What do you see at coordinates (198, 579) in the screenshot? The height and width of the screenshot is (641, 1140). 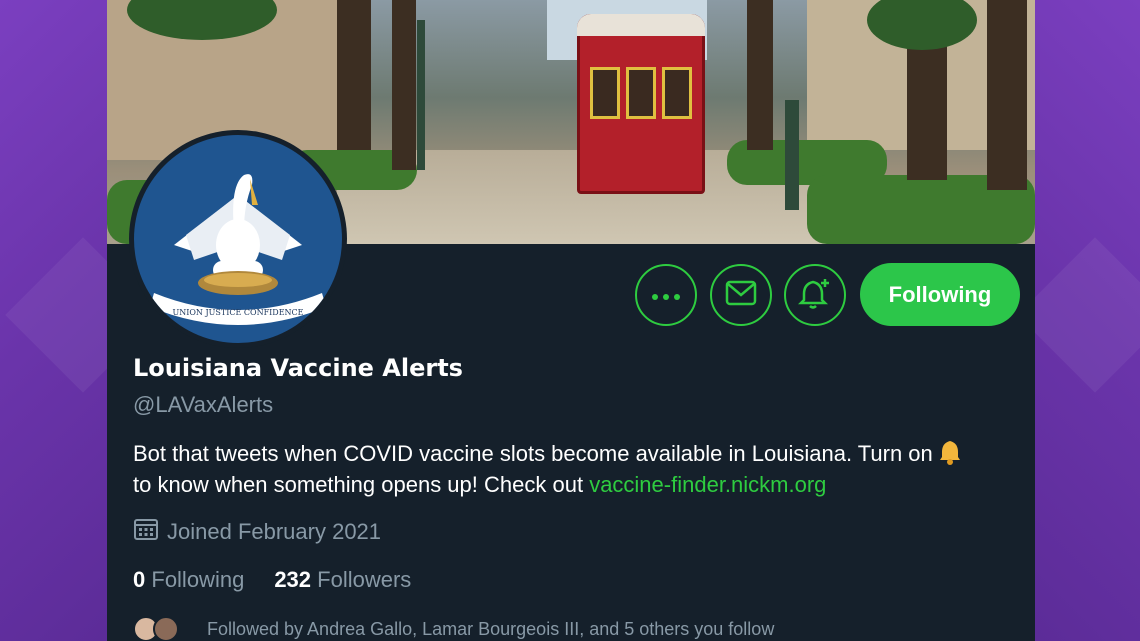 I see `following-label: Following` at bounding box center [198, 579].